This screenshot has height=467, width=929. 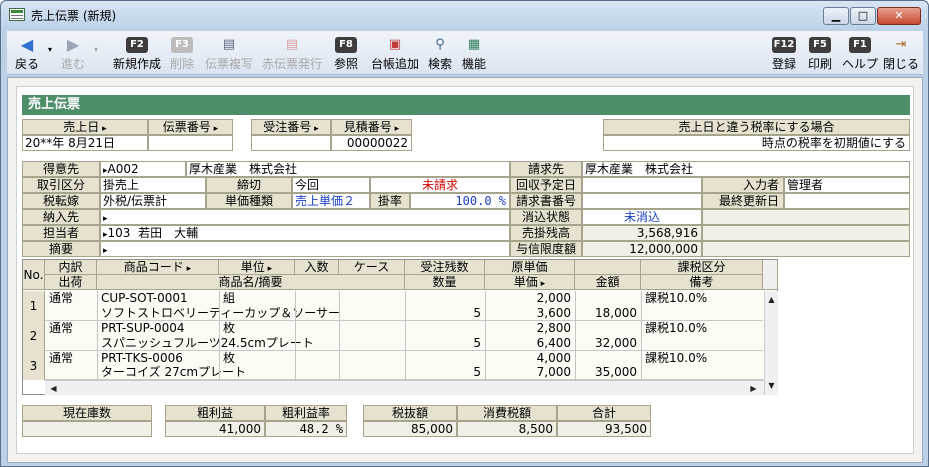 I want to click on trade-type-field: 掛売上, so click(x=153, y=185).